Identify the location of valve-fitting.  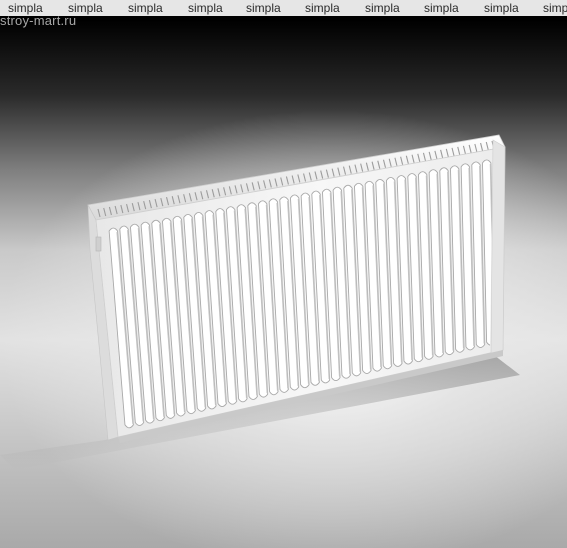
(98, 244).